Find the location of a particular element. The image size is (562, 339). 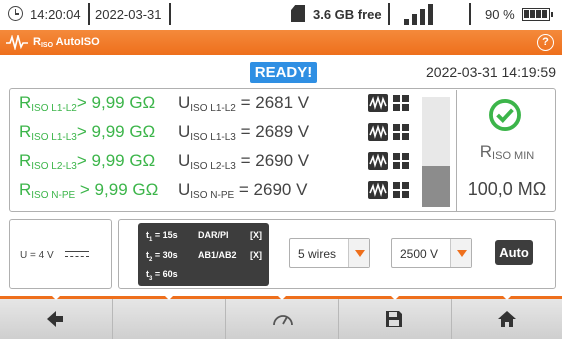

back-button is located at coordinates (56, 317).